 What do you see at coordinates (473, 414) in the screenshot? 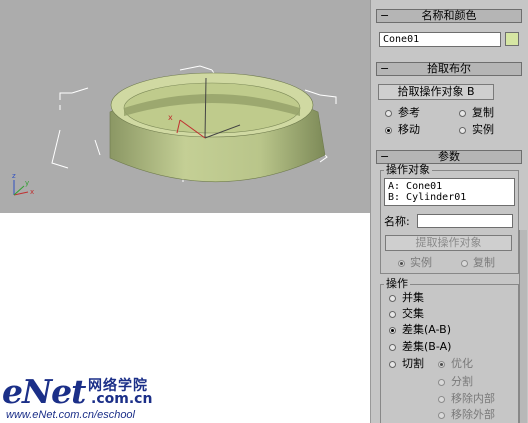
I see `cut-remove-outside-label: 移除外部` at bounding box center [473, 414].